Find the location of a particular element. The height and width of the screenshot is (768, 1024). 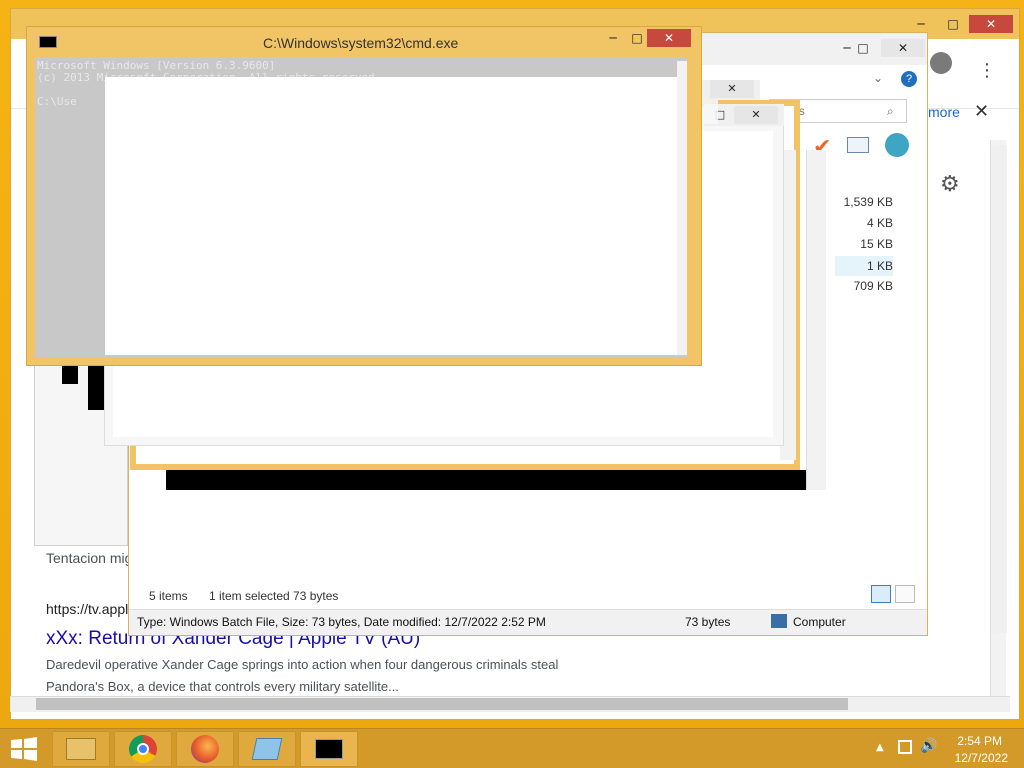

preview-pane-icon is located at coordinates (858, 145).